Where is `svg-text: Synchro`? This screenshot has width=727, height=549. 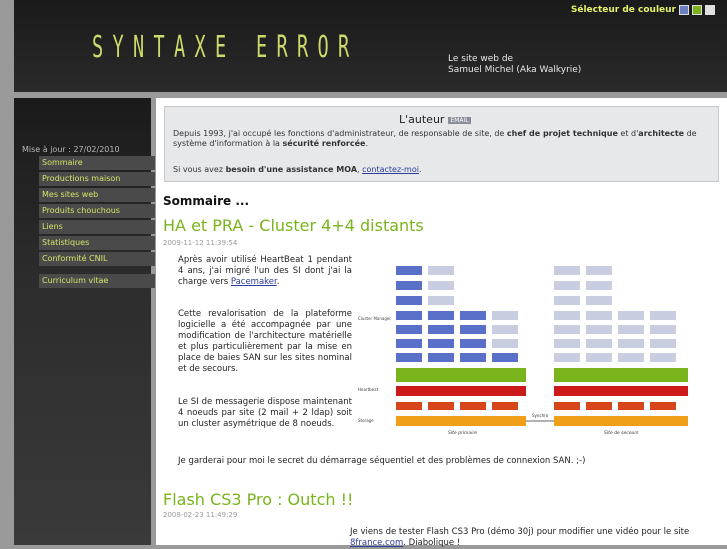 svg-text: Synchro is located at coordinates (540, 415).